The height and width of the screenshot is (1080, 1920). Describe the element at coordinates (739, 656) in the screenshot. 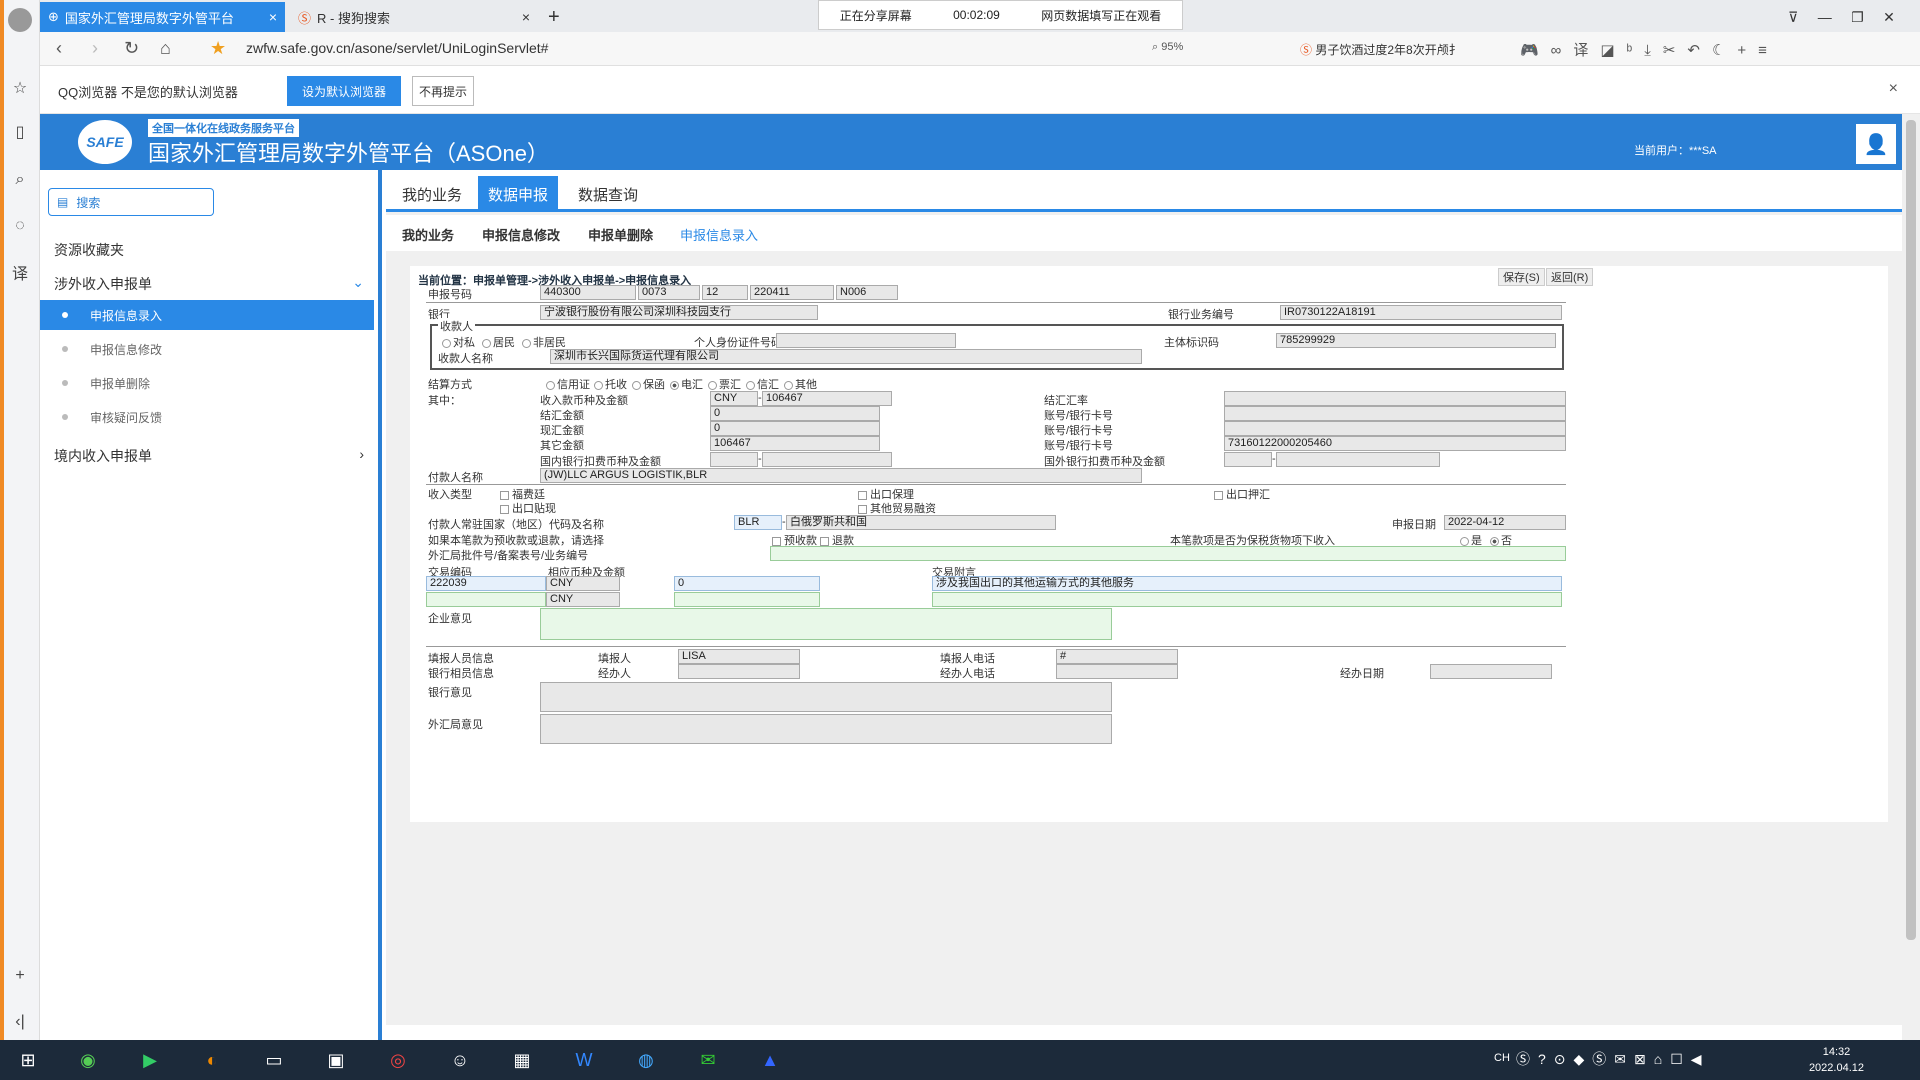

I see `filler-field: LISA` at that location.